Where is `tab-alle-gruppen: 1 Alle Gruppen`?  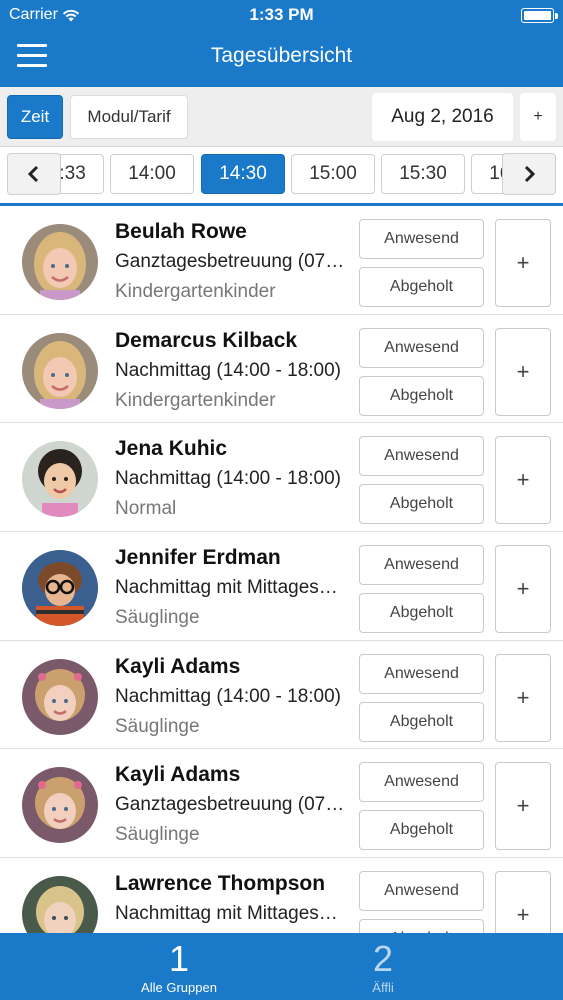
tab-alle-gruppen: 1 Alle Gruppen is located at coordinates (179, 966).